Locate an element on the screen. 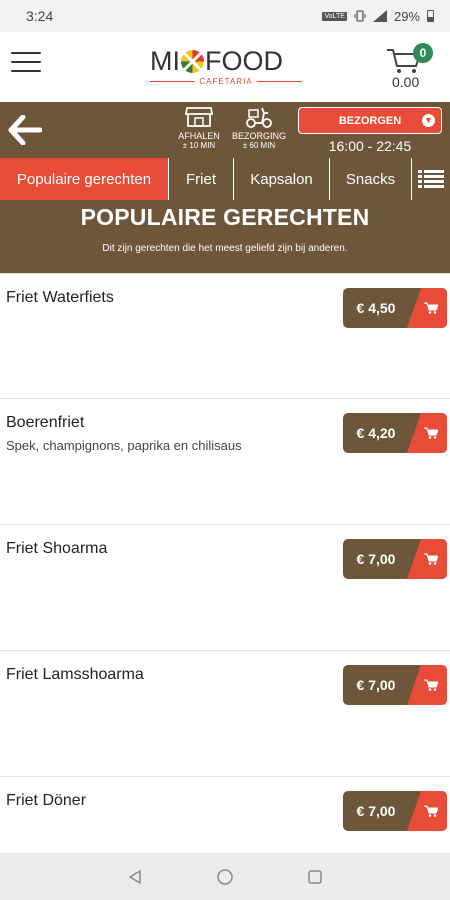 Image resolution: width=450 pixels, height=900 pixels. status-icons: VoLTE 29% is located at coordinates (378, 16).